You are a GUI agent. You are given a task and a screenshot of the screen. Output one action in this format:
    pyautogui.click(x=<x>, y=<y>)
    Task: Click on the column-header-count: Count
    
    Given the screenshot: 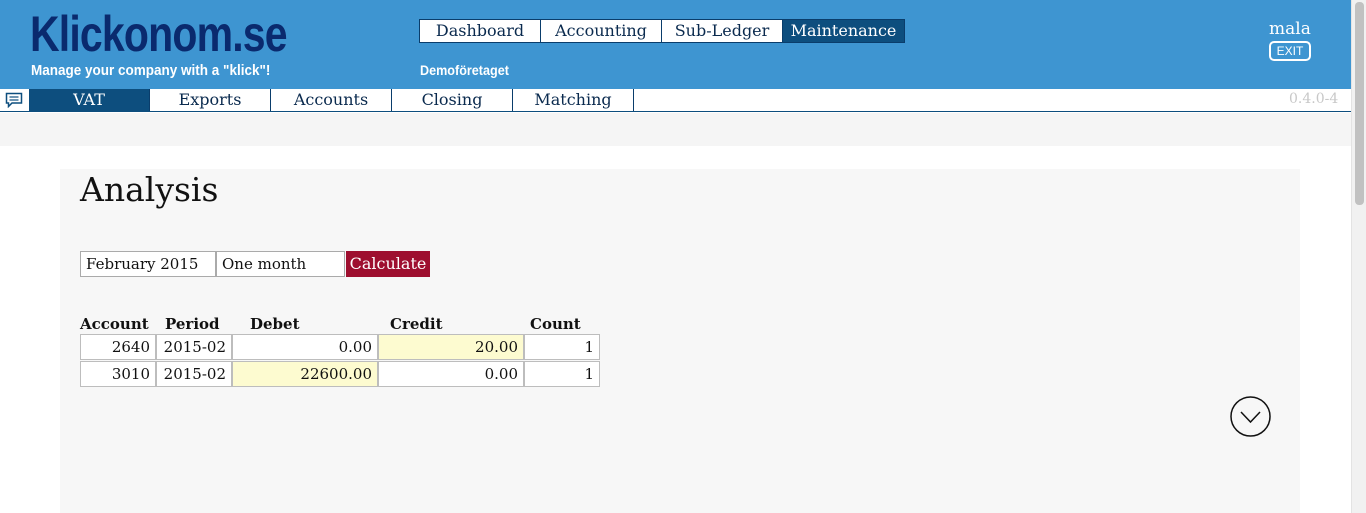 What is the action you would take?
    pyautogui.click(x=555, y=324)
    